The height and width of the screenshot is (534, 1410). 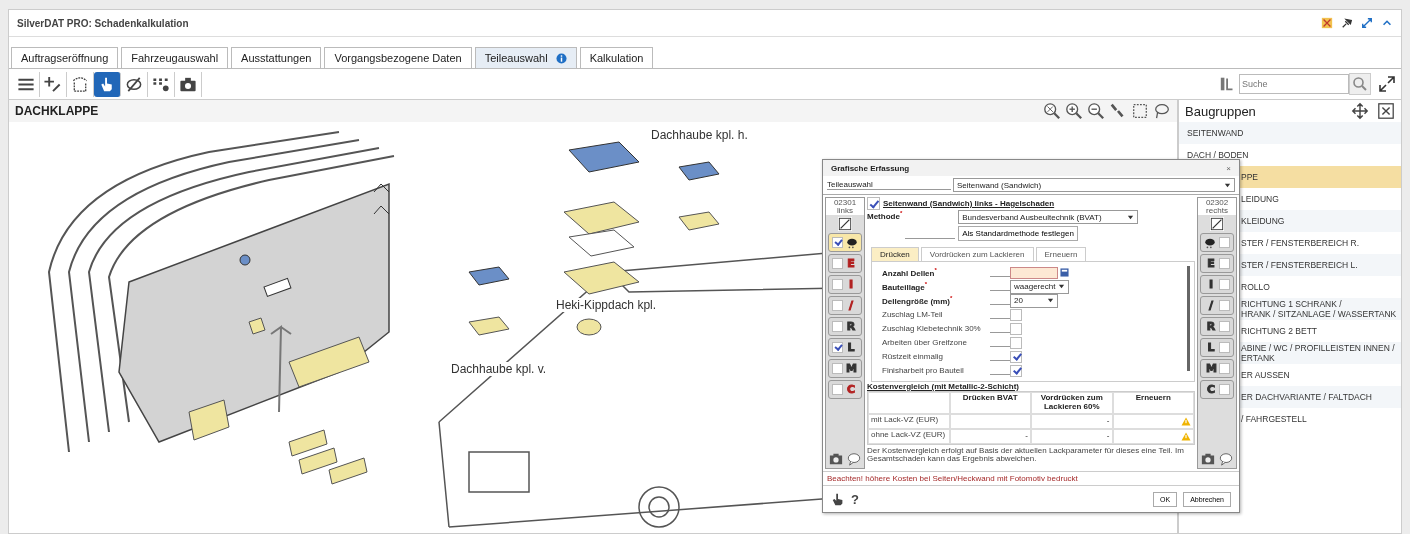 What do you see at coordinates (1367, 23) in the screenshot?
I see `expand-icon` at bounding box center [1367, 23].